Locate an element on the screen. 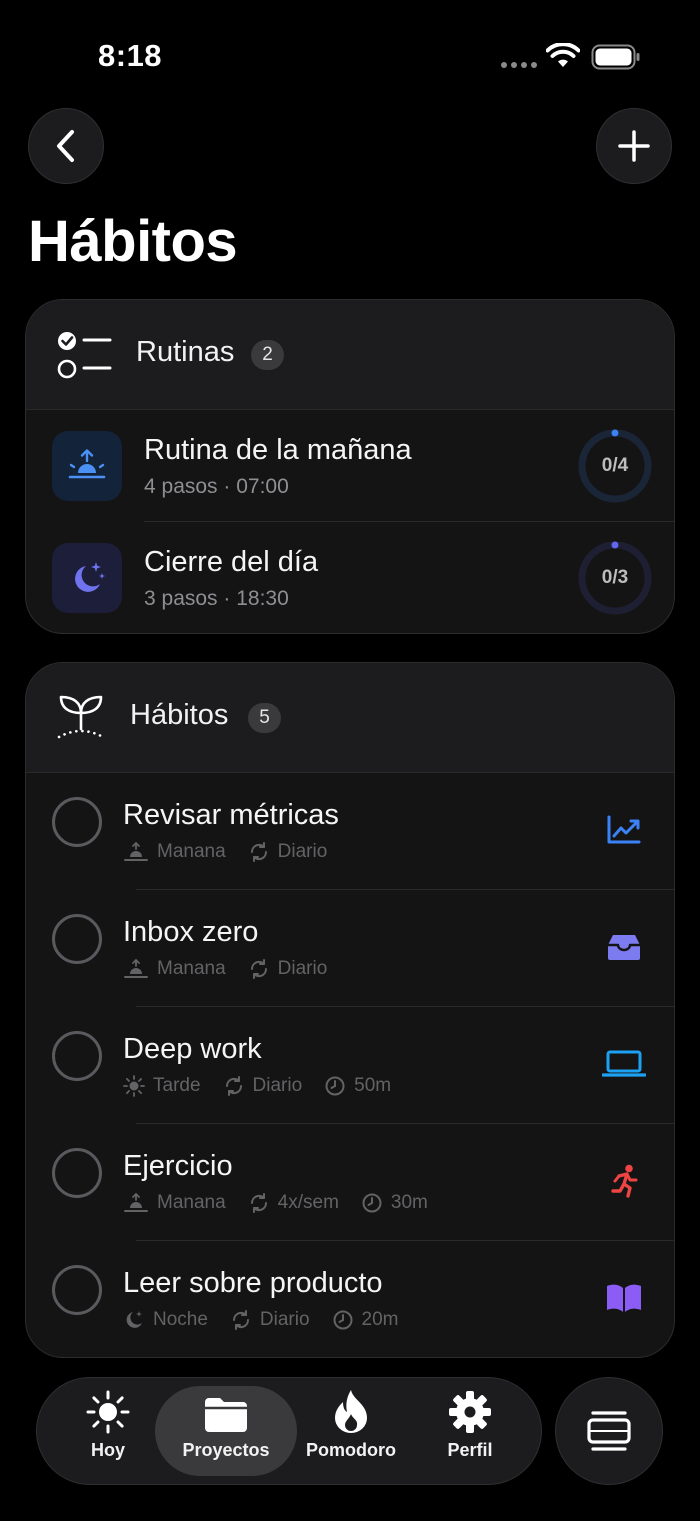 Image resolution: width=700 pixels, height=1521 pixels. flame-icon is located at coordinates (351, 1411).